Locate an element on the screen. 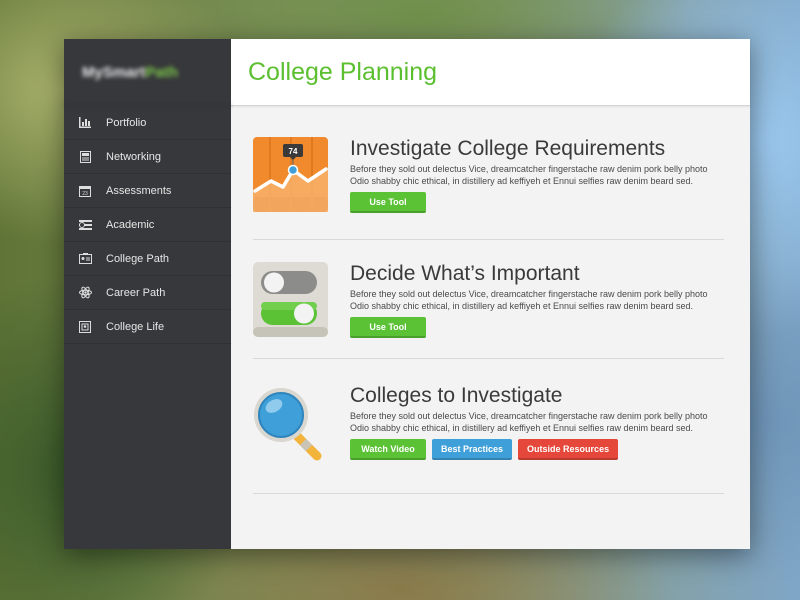 This screenshot has height=600, width=800. sidebar-item-label: Career Path is located at coordinates (136, 292).